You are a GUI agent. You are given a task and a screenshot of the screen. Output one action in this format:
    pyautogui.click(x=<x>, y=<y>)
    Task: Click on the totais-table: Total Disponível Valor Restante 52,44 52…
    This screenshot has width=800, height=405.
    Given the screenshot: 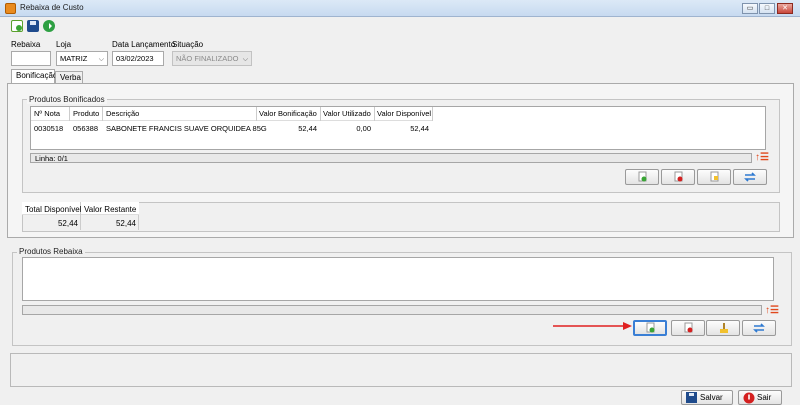 What is the action you would take?
    pyautogui.click(x=80, y=216)
    